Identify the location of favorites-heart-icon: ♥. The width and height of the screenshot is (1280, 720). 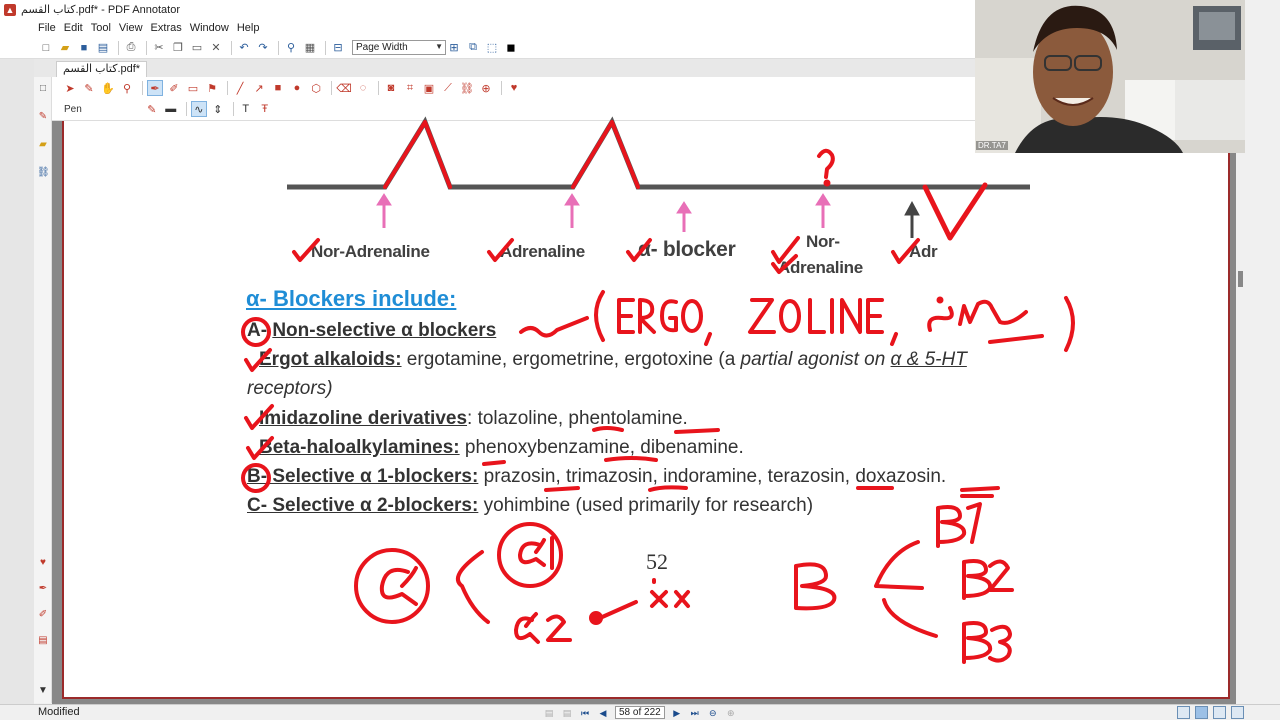
(514, 88).